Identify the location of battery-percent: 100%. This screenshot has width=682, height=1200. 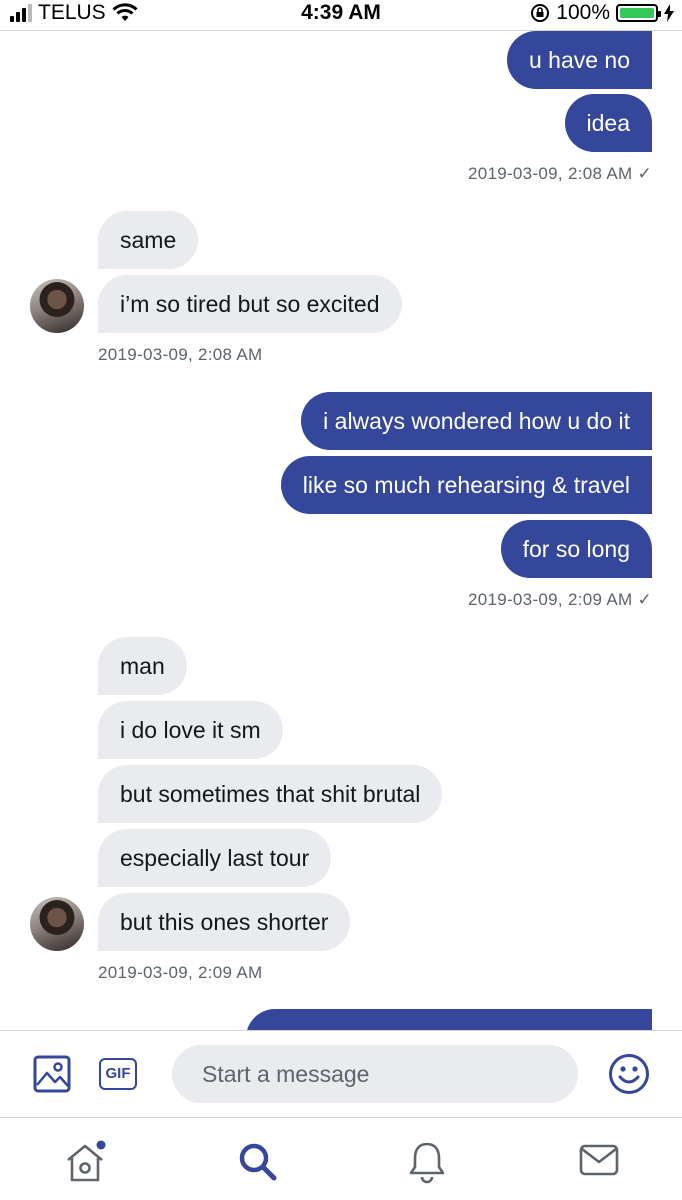
(583, 12).